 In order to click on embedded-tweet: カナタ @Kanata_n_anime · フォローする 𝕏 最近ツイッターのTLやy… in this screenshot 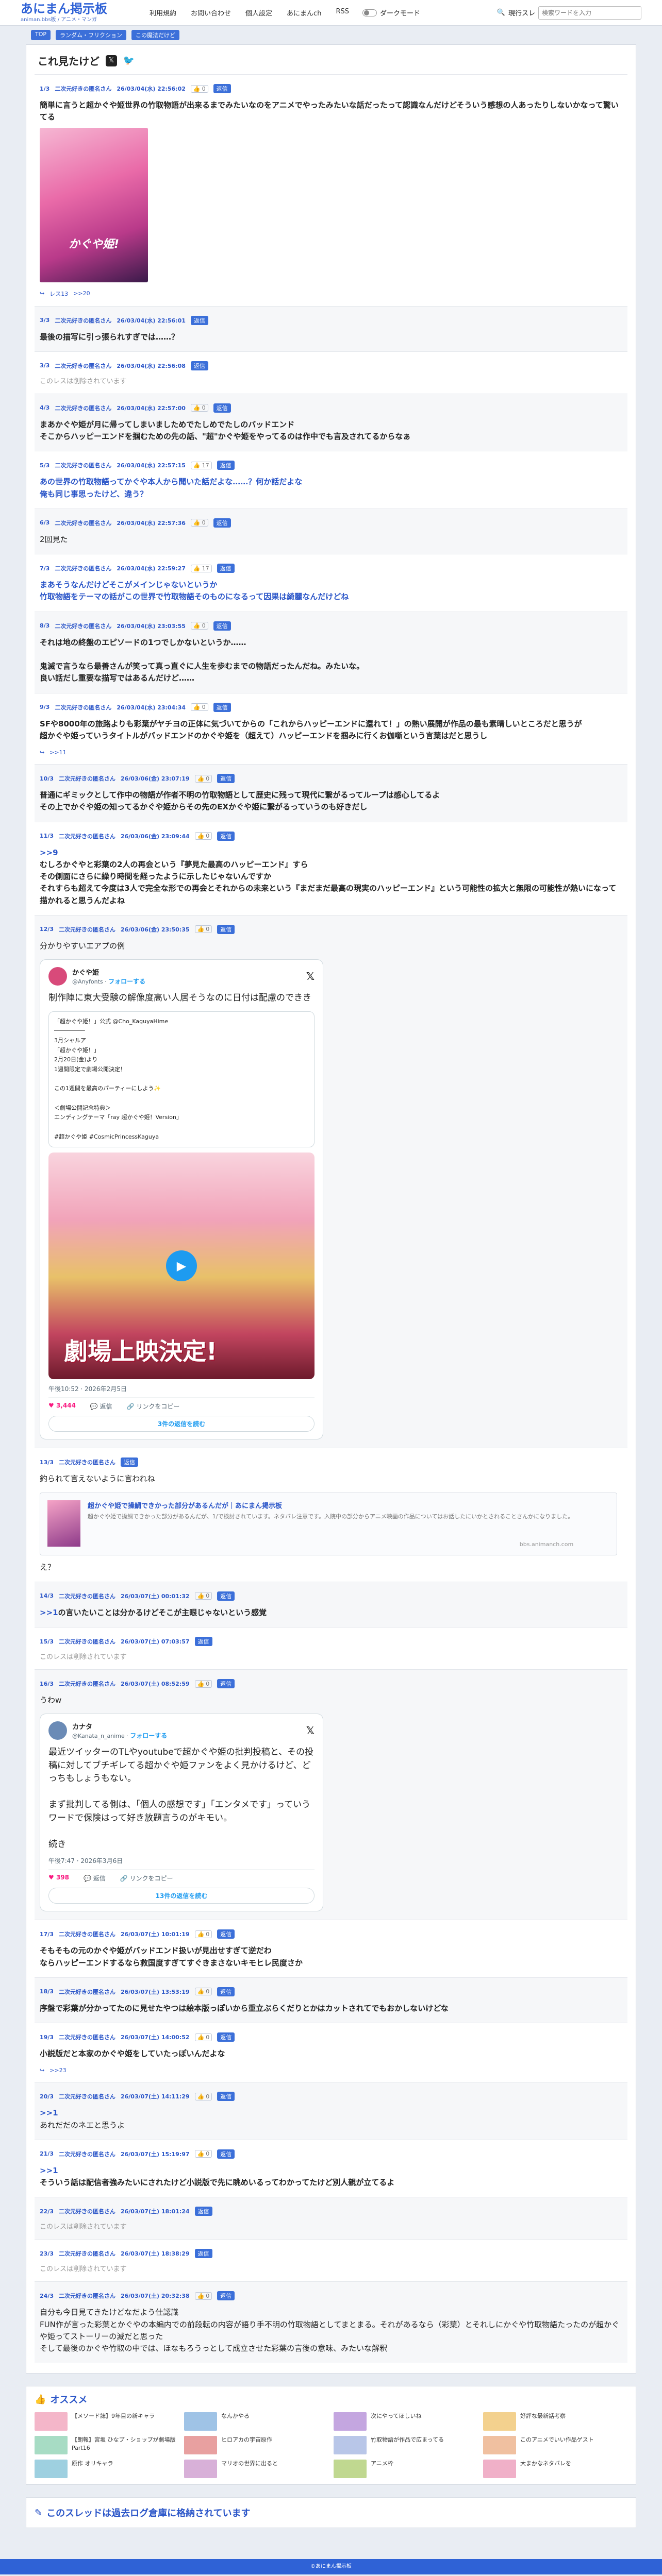, I will do `click(182, 1813)`.